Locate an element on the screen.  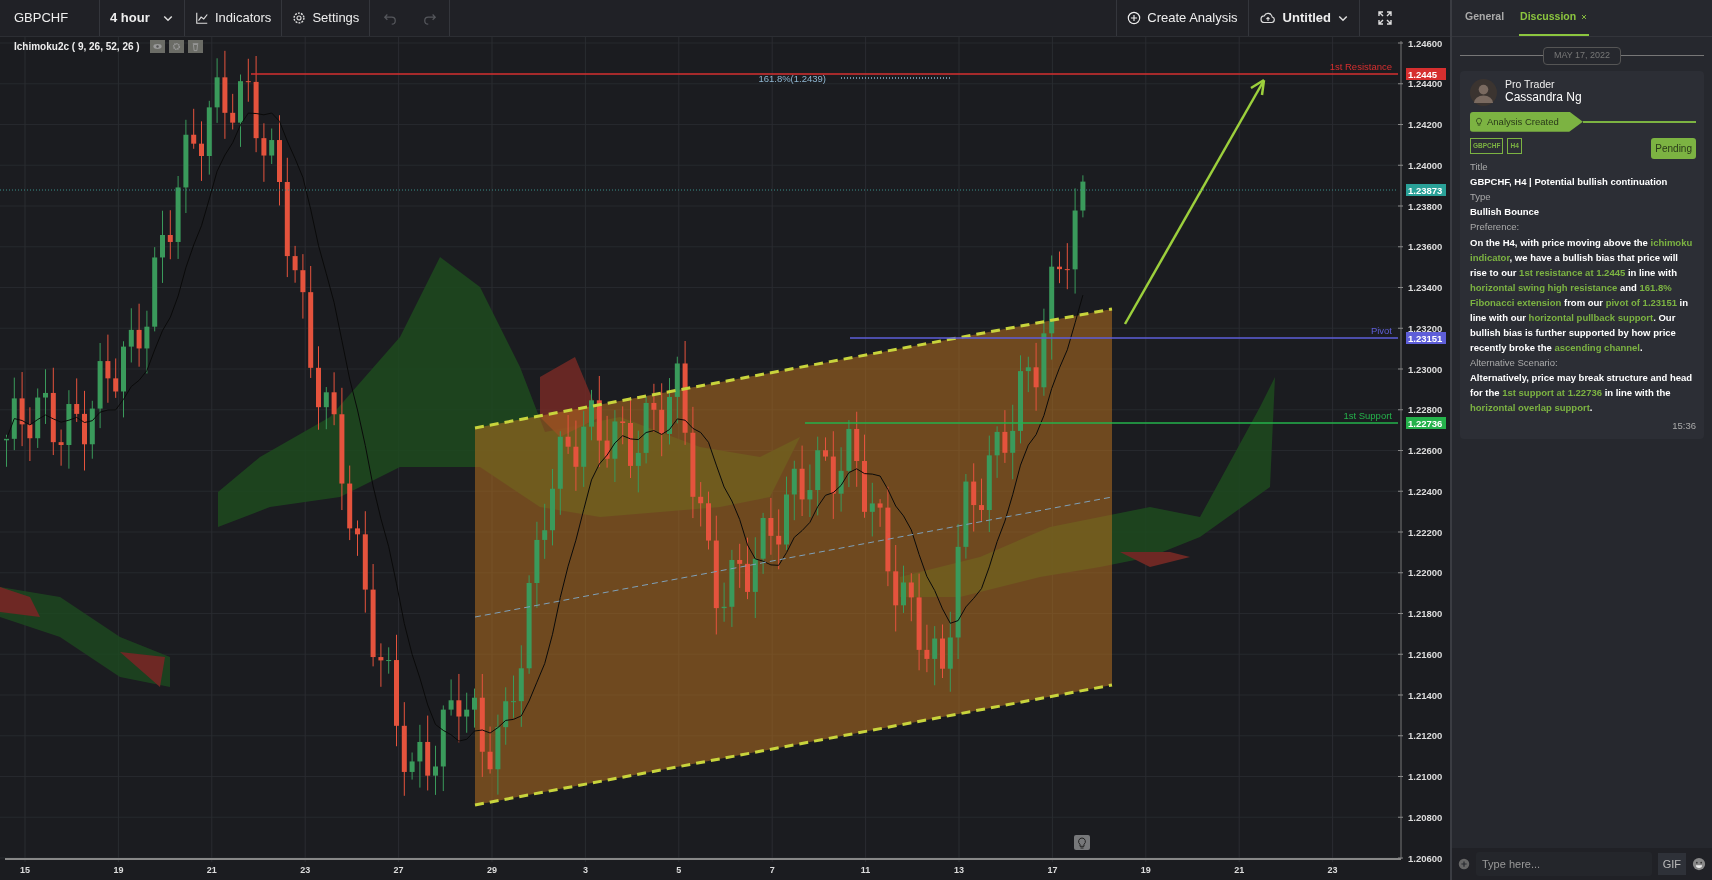
gif-button: GIF is located at coordinates (1671, 864).